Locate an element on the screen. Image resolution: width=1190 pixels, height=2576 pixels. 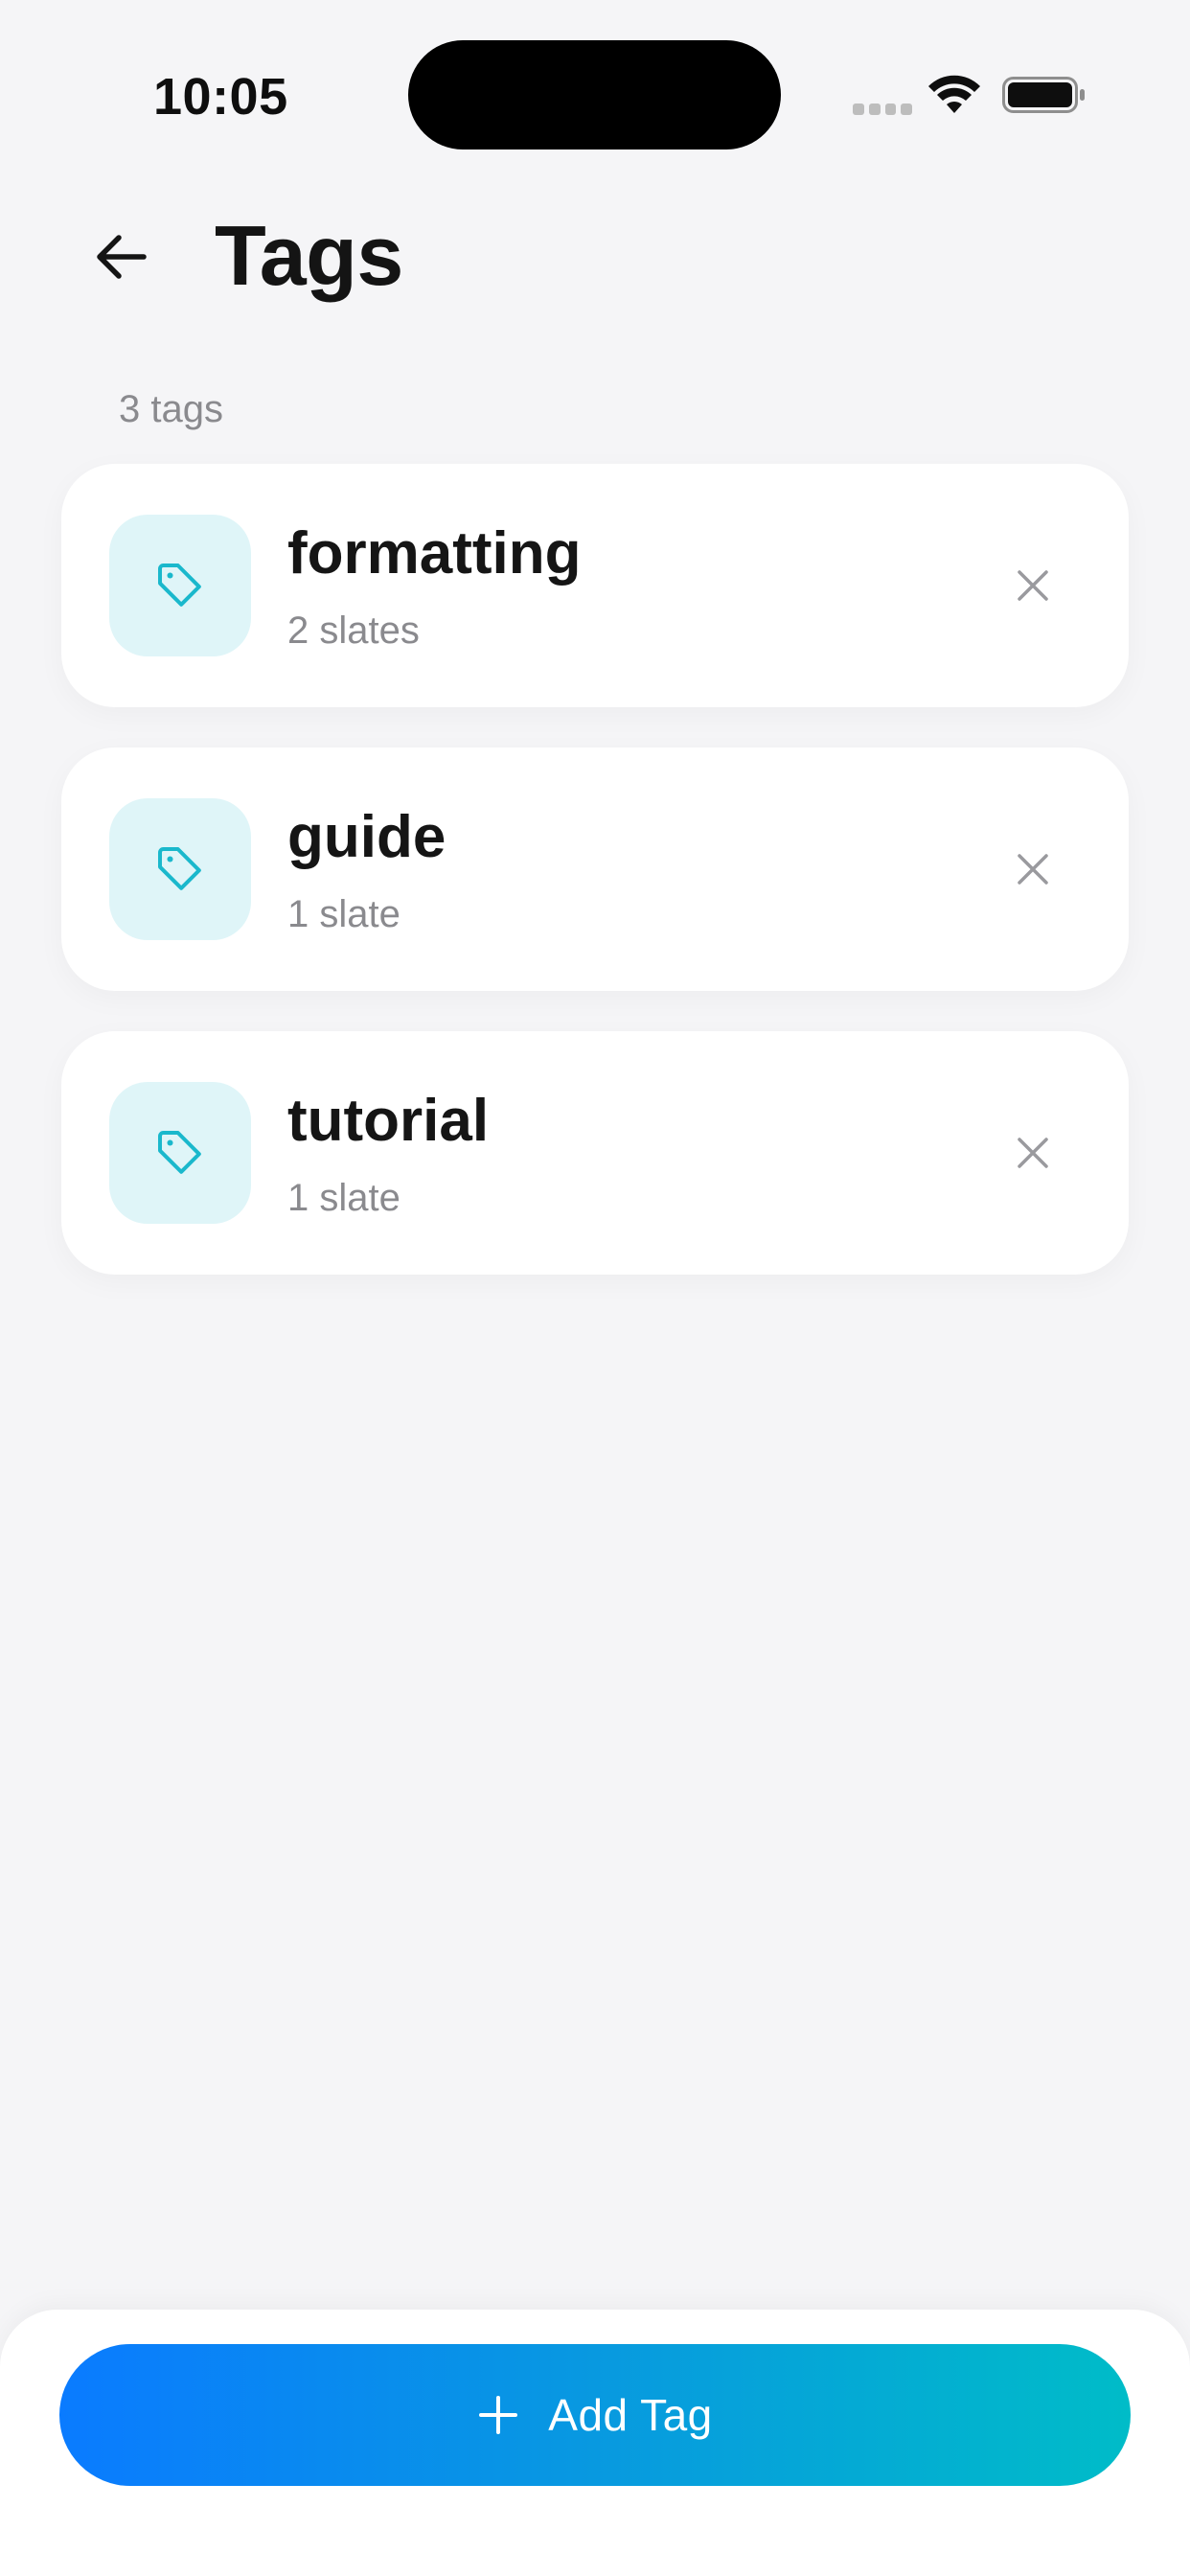
status-time: 10:05 is located at coordinates (221, 97).